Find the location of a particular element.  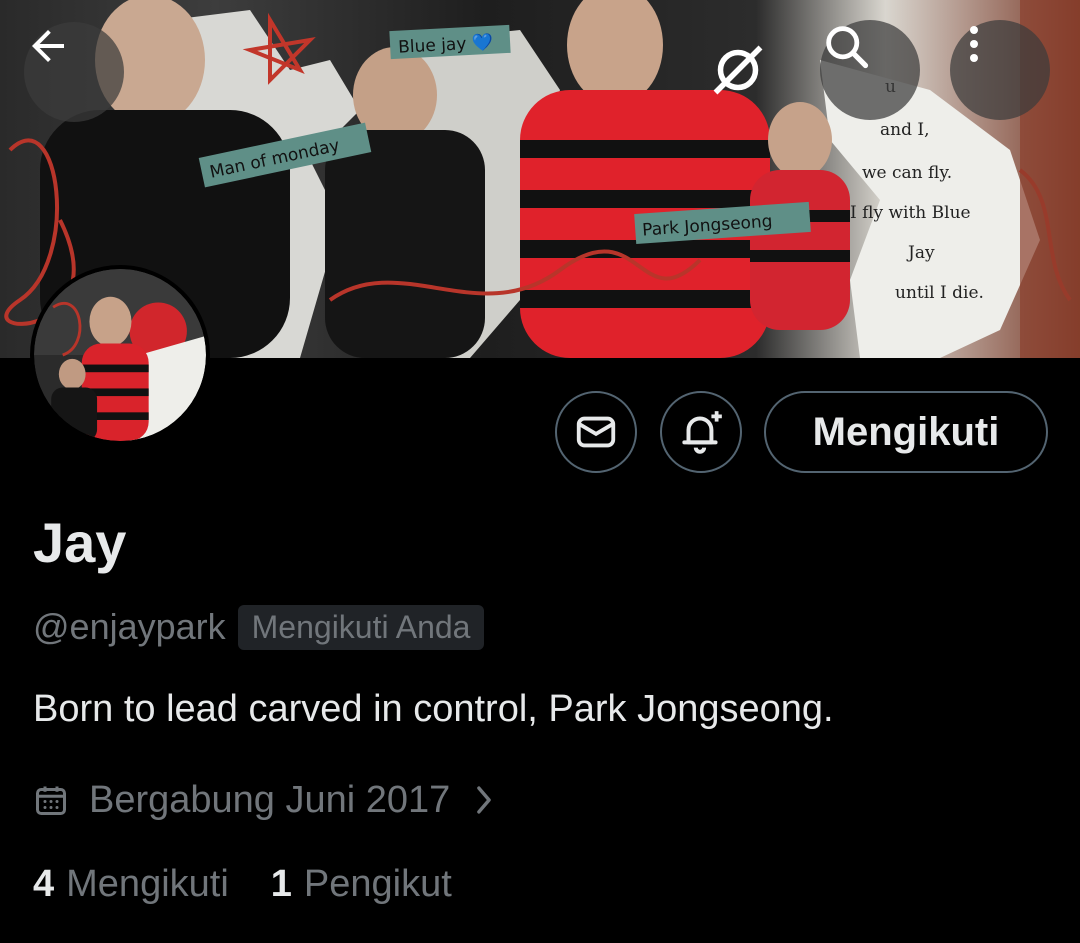

followers-stat: 1 Pengikut is located at coordinates (361, 884).